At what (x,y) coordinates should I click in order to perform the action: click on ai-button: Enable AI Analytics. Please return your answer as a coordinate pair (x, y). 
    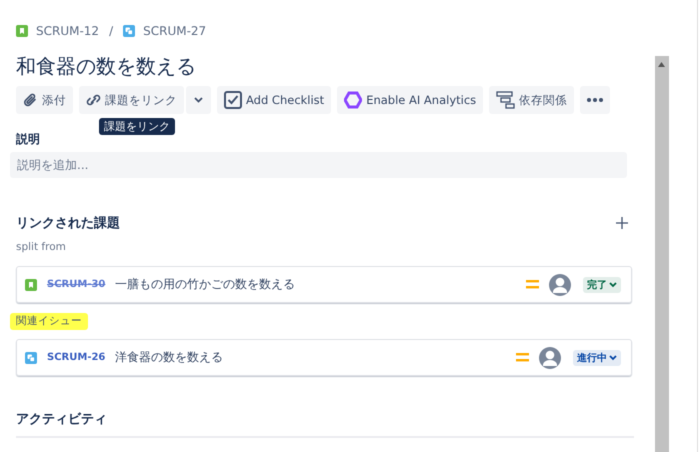
    Looking at the image, I should click on (410, 100).